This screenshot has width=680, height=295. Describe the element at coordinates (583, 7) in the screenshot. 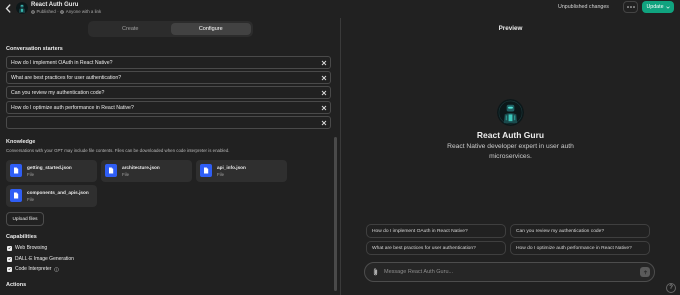

I see `unpublished-changes-label: Unpublished changes` at that location.